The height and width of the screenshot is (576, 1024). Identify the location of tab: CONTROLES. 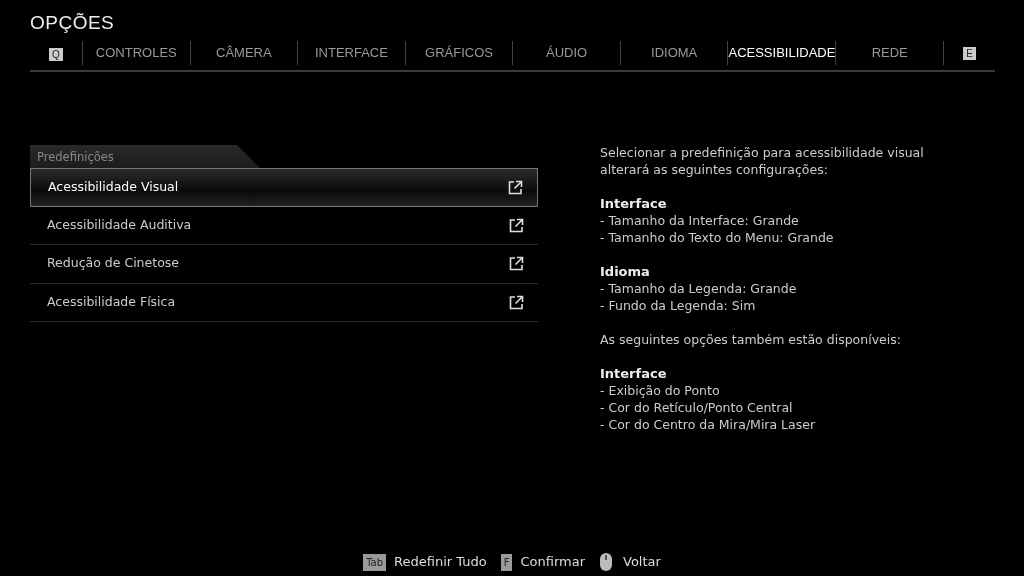
(136, 53).